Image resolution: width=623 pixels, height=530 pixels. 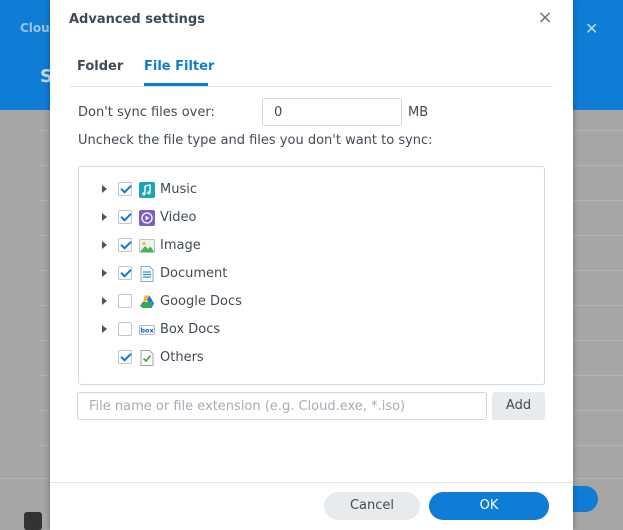 What do you see at coordinates (179, 66) in the screenshot?
I see `tab-file-filter: File Filter` at bounding box center [179, 66].